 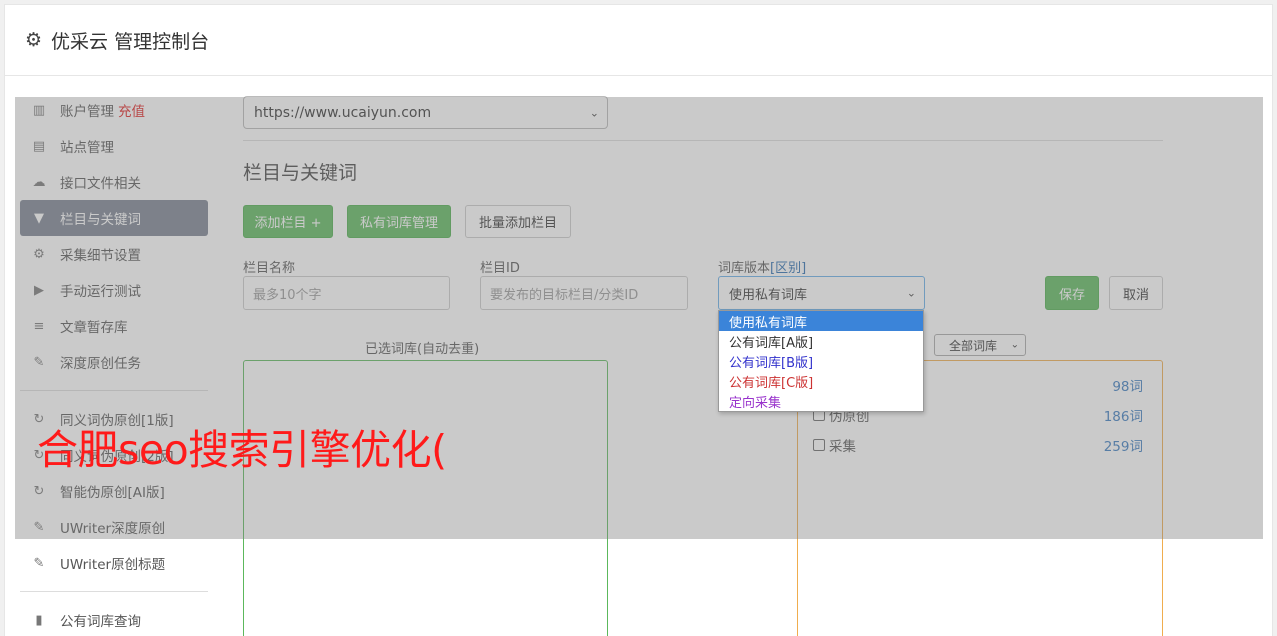 What do you see at coordinates (39, 146) in the screenshot?
I see `server-icon: ▤` at bounding box center [39, 146].